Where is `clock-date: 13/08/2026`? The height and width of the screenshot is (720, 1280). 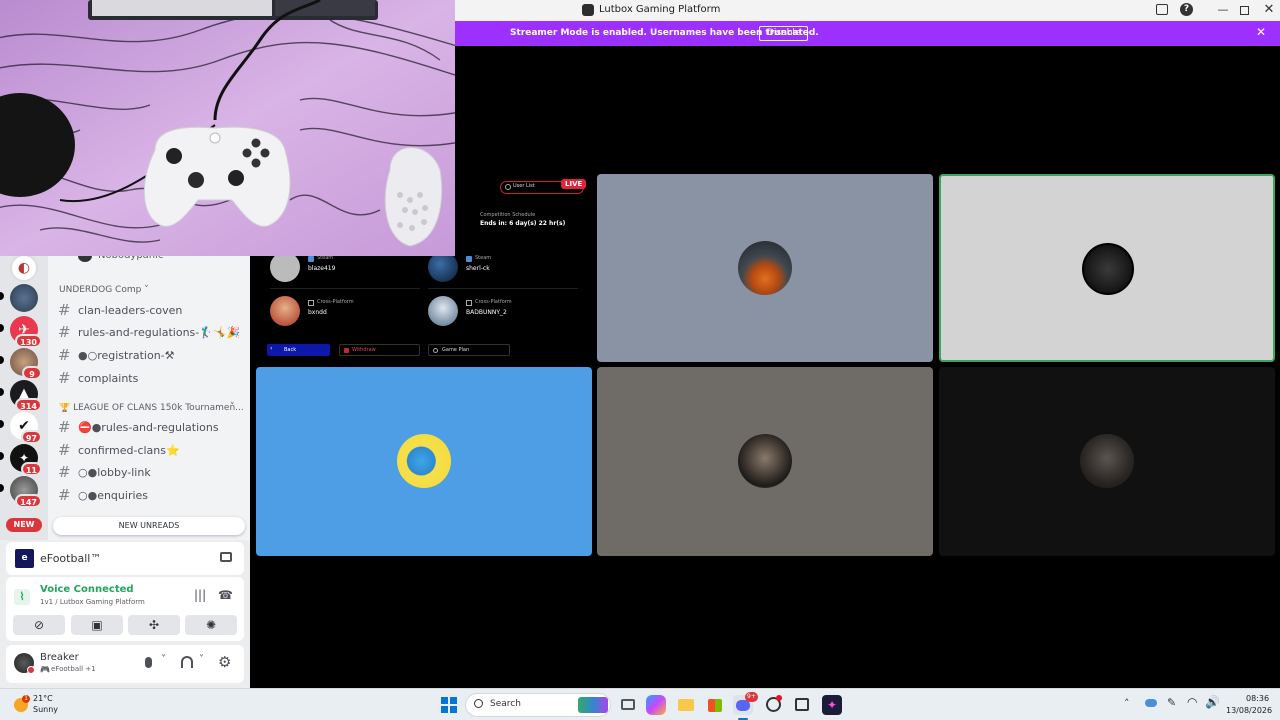
clock-date: 13/08/2026 is located at coordinates (1249, 710).